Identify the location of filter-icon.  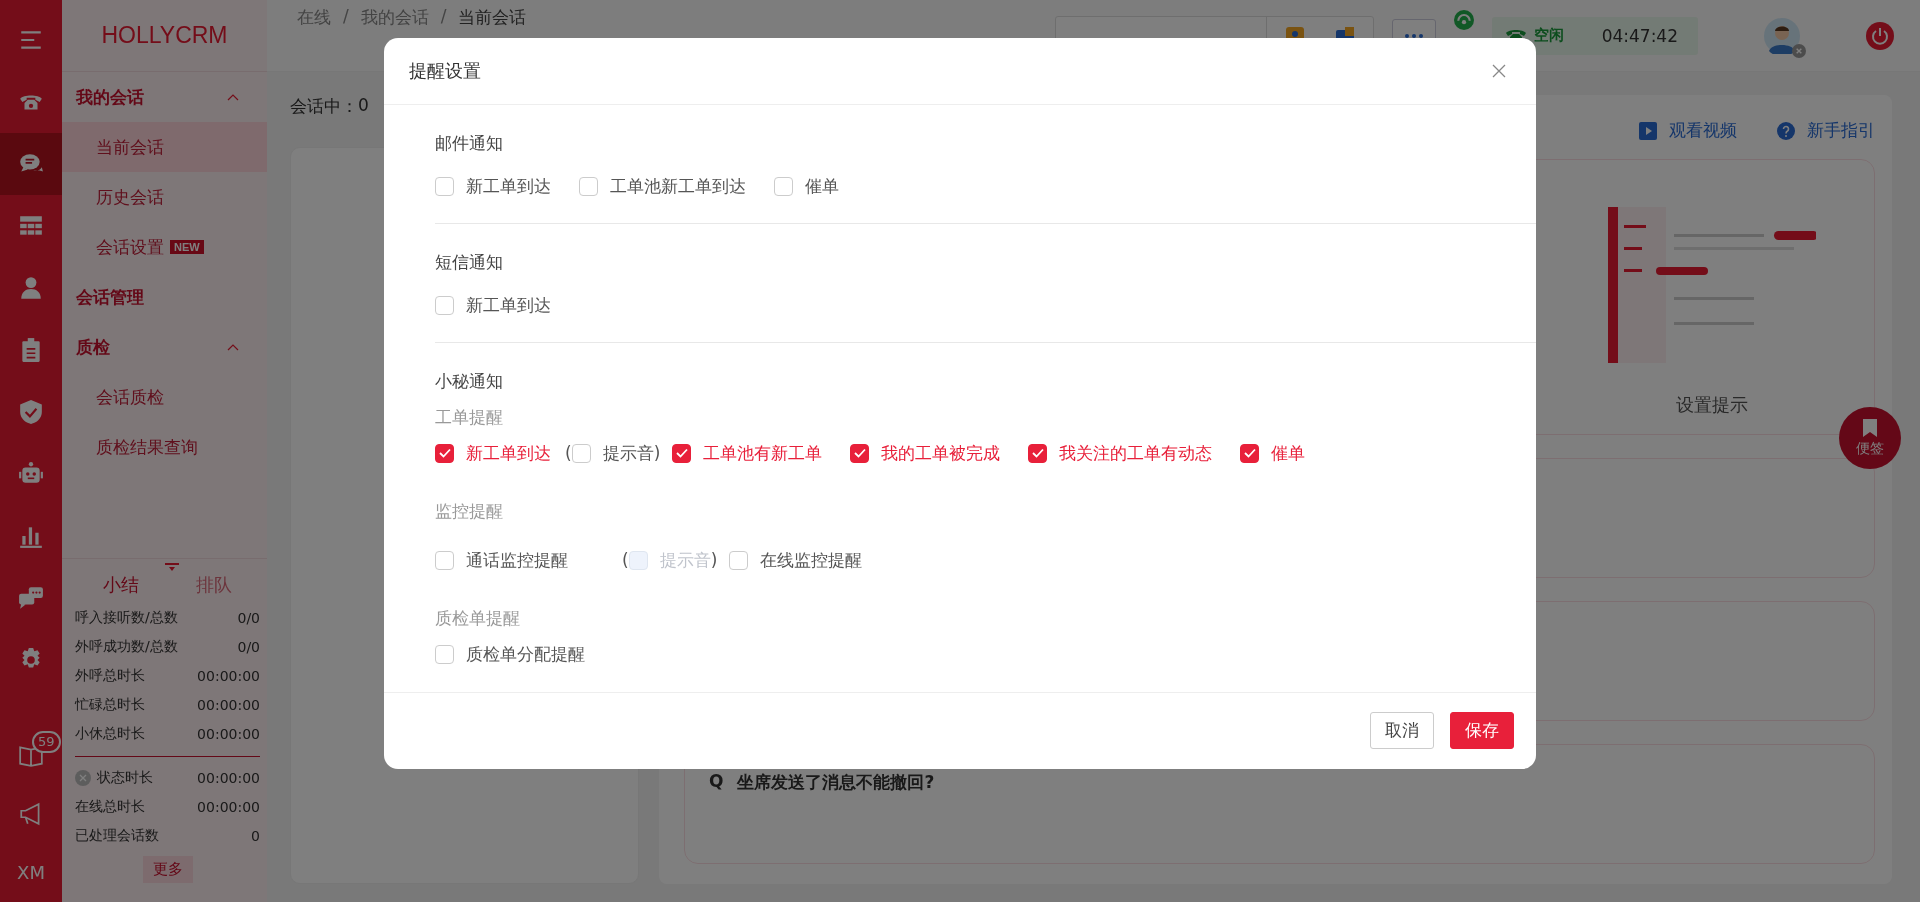
(172, 567).